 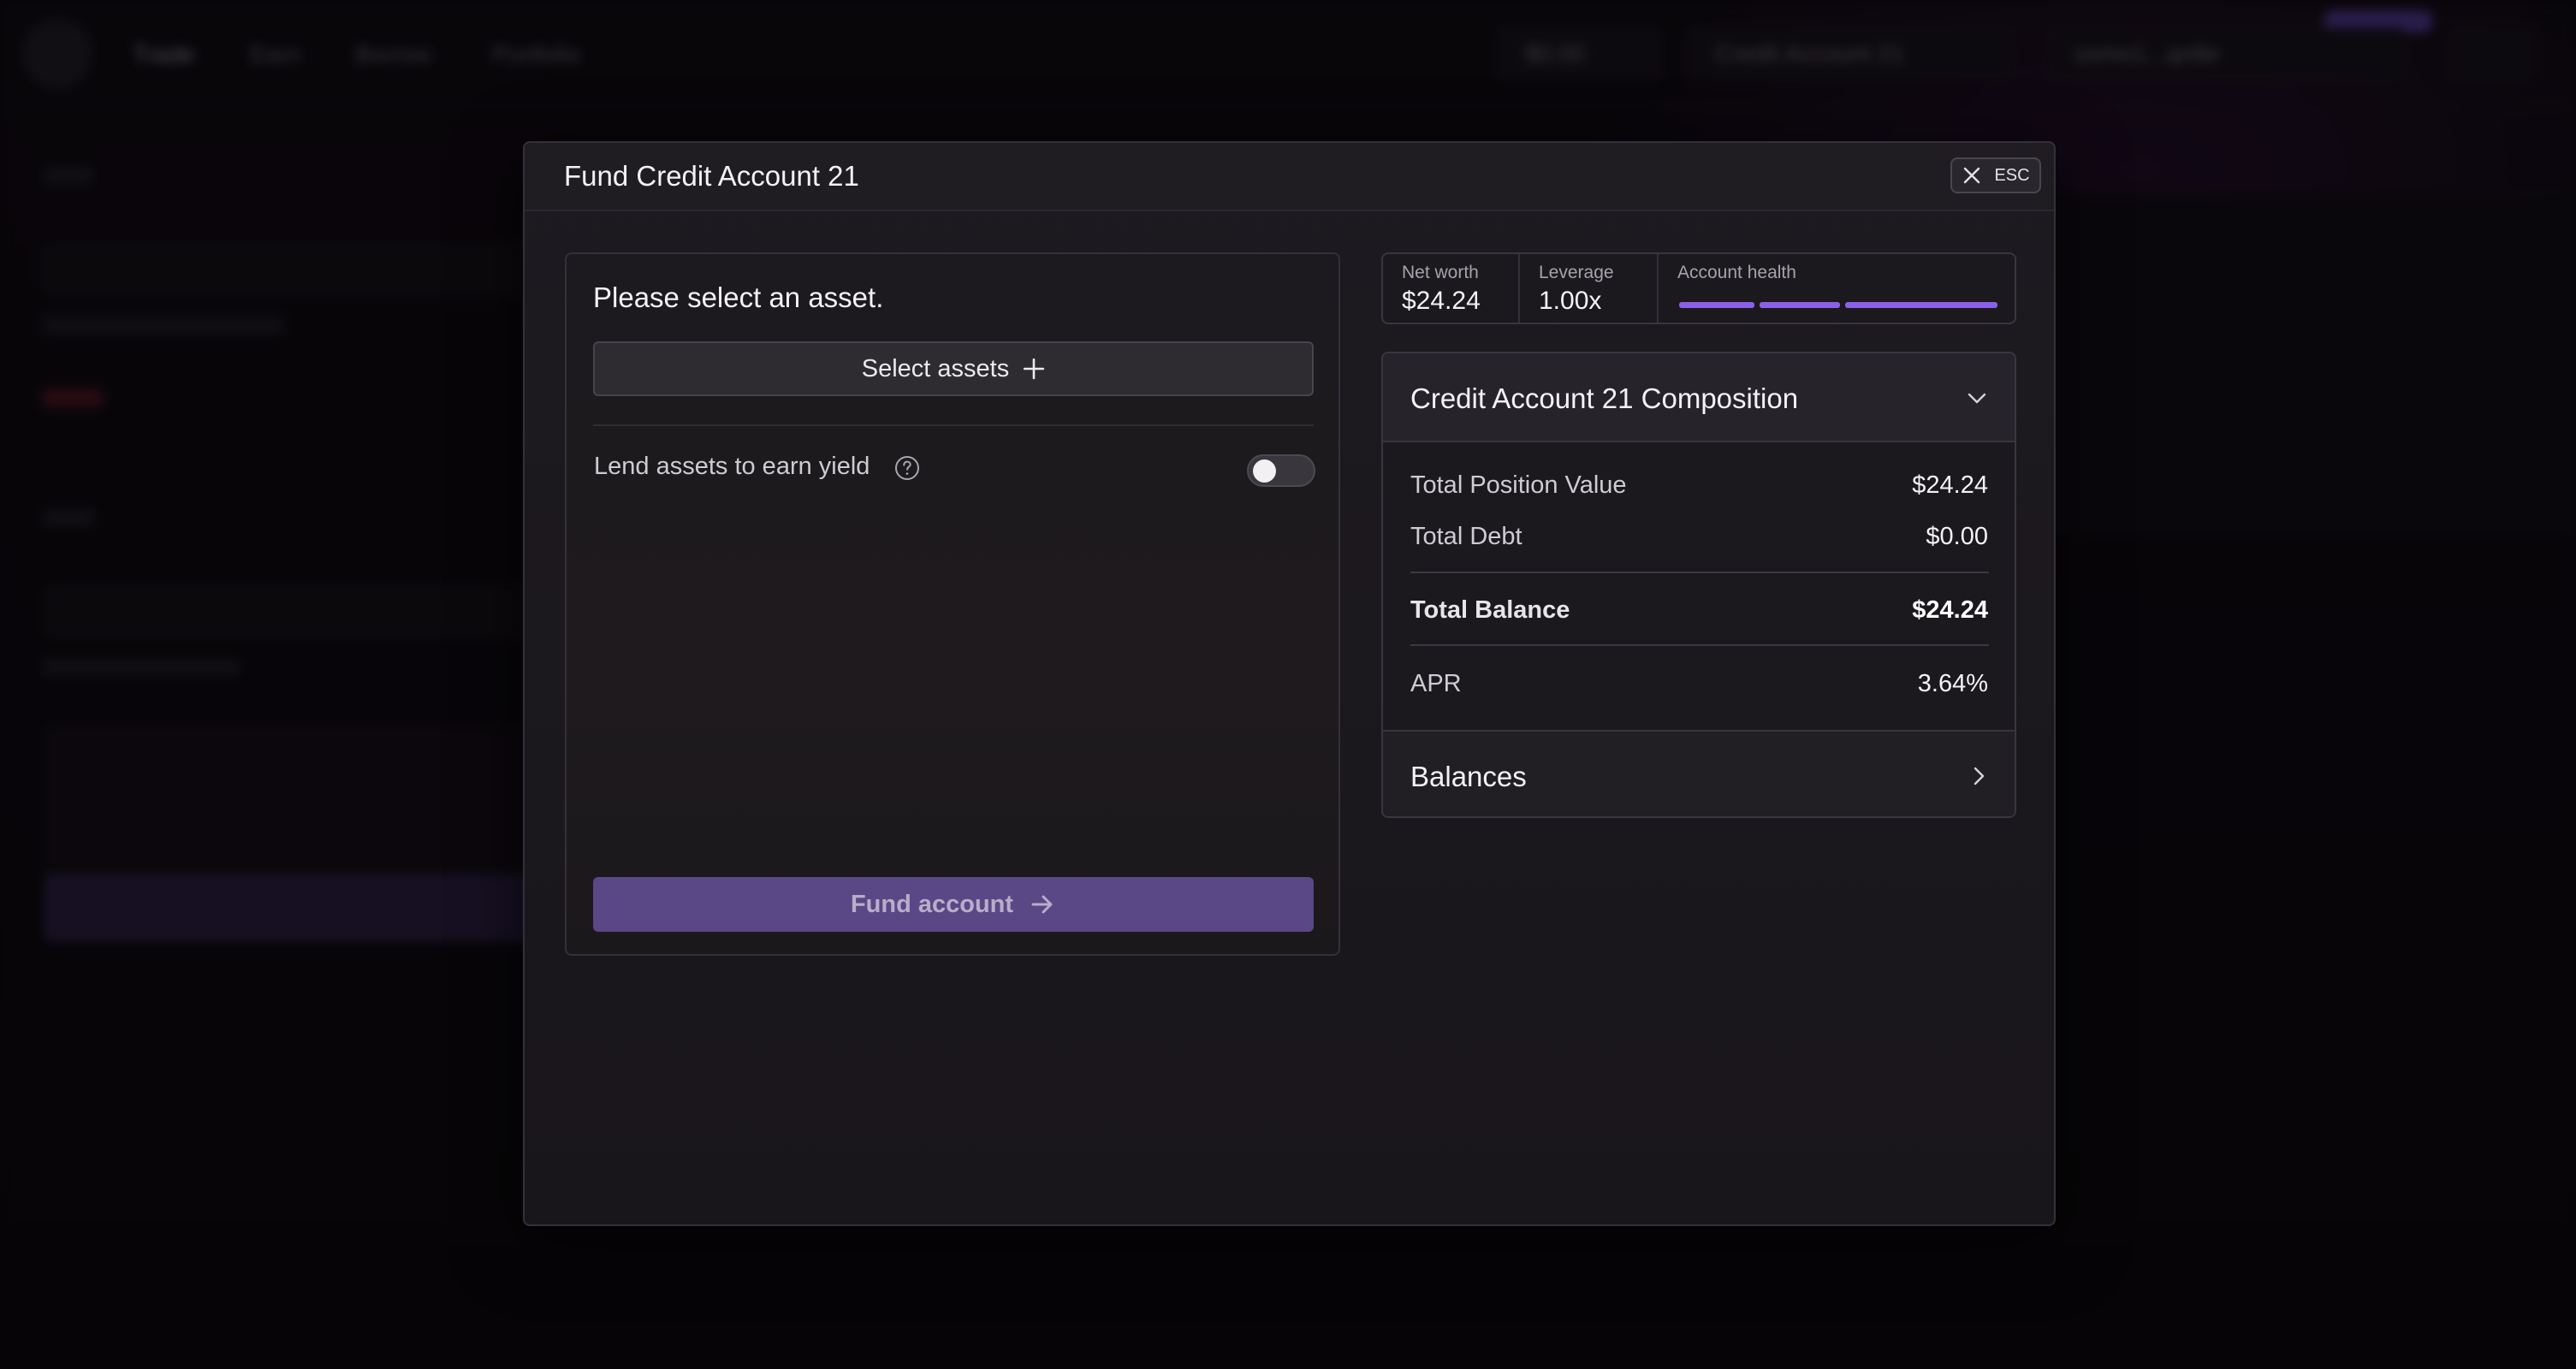 I want to click on balances-label: Balances, so click(x=1468, y=776).